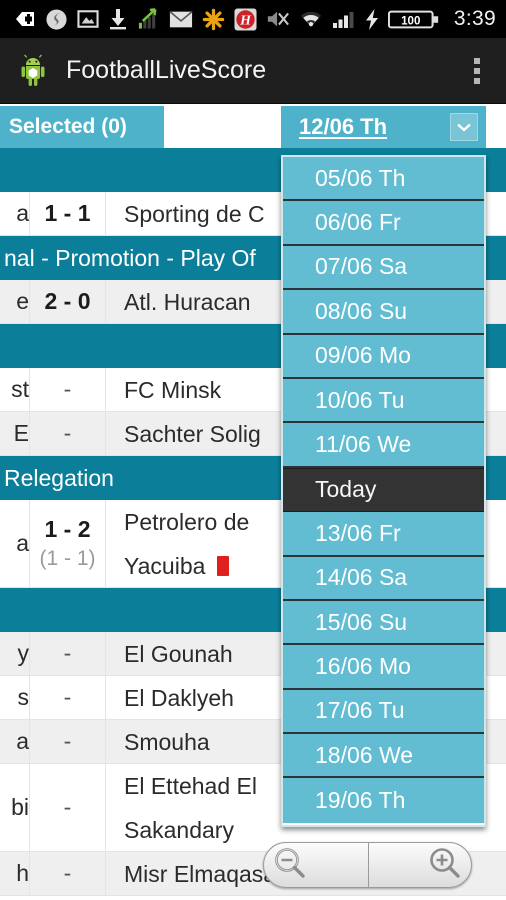 The image size is (506, 900). What do you see at coordinates (358, 222) in the screenshot?
I see `date-option-label: 06/06 Fr` at bounding box center [358, 222].